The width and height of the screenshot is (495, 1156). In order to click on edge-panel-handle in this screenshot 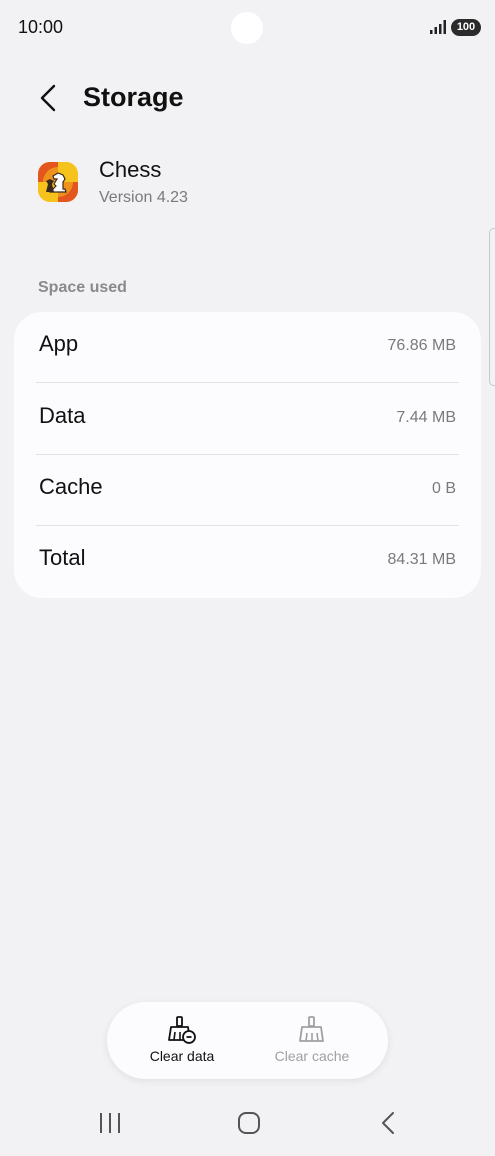, I will do `click(492, 307)`.